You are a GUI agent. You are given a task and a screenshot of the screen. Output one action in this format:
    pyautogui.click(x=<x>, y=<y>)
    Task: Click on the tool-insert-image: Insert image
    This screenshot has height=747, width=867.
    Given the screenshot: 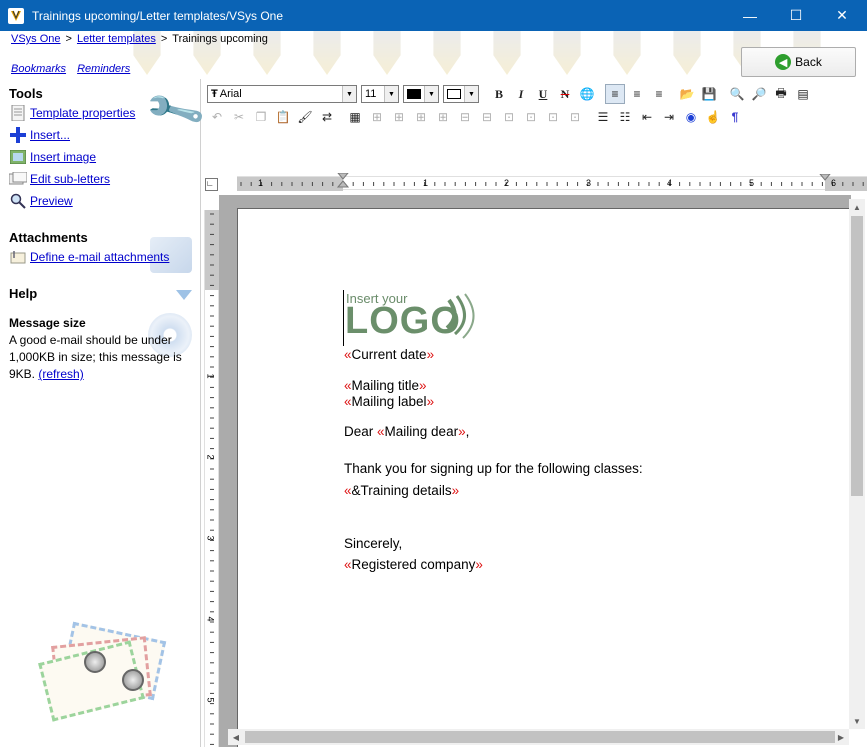 What is the action you would take?
    pyautogui.click(x=52, y=157)
    